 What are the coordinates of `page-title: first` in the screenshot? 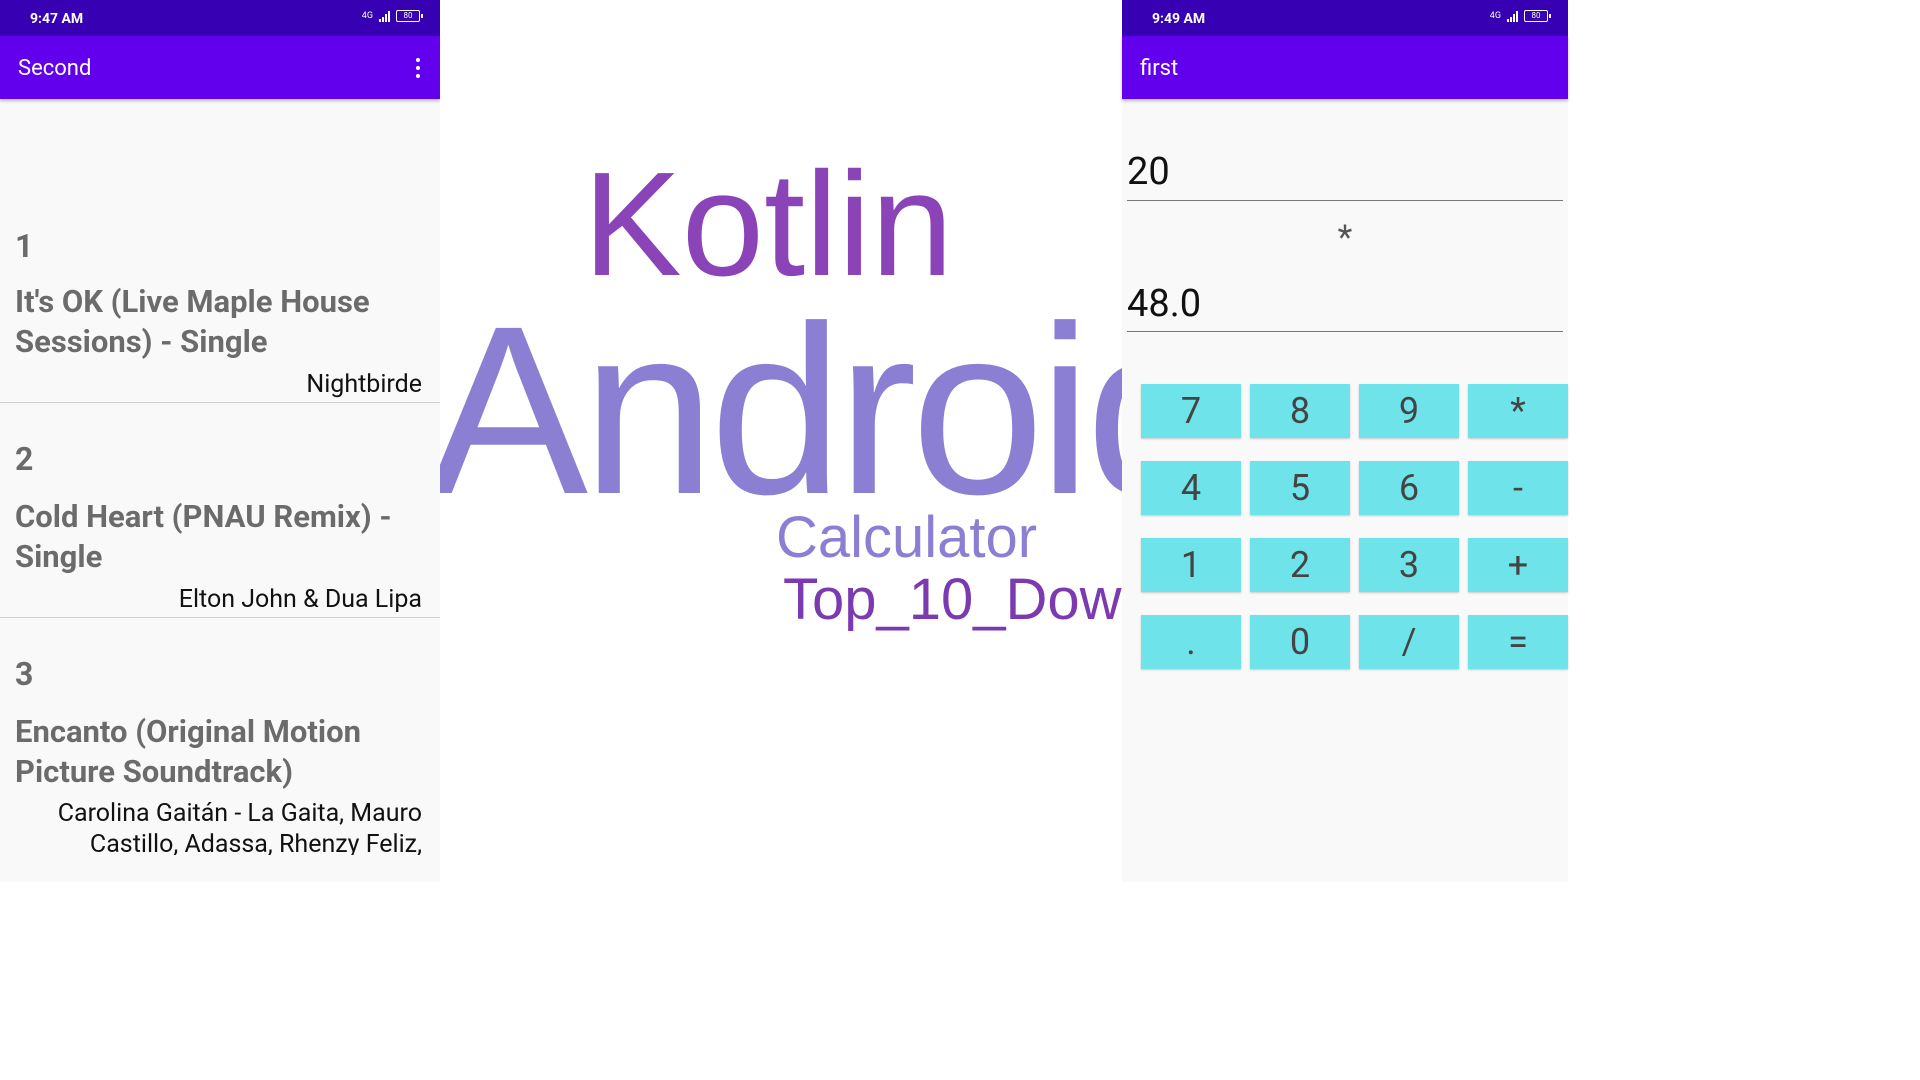 It's located at (1159, 68).